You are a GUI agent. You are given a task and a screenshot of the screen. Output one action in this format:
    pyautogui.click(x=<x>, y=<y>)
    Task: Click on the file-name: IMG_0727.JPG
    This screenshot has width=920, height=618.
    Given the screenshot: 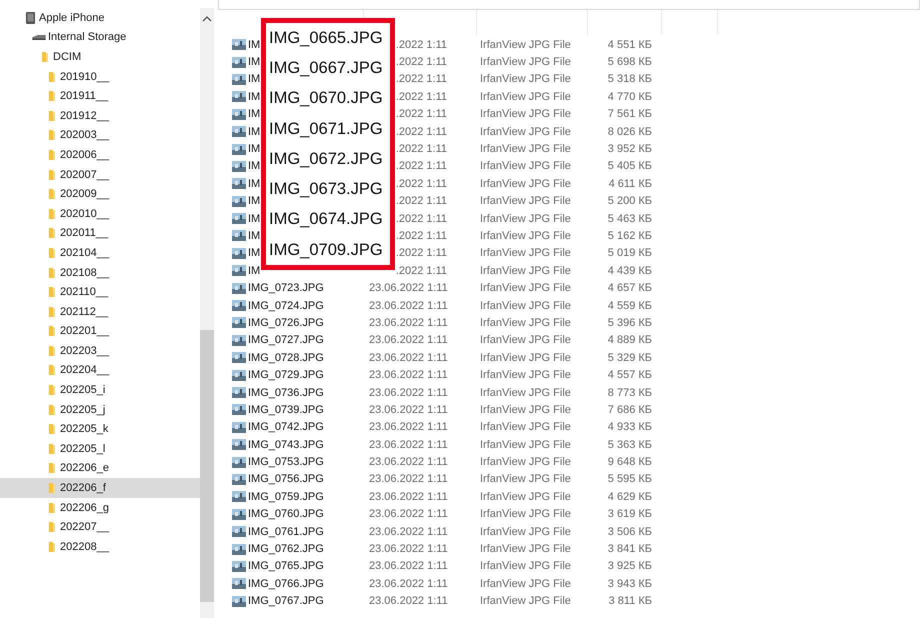 What is the action you would take?
    pyautogui.click(x=286, y=340)
    